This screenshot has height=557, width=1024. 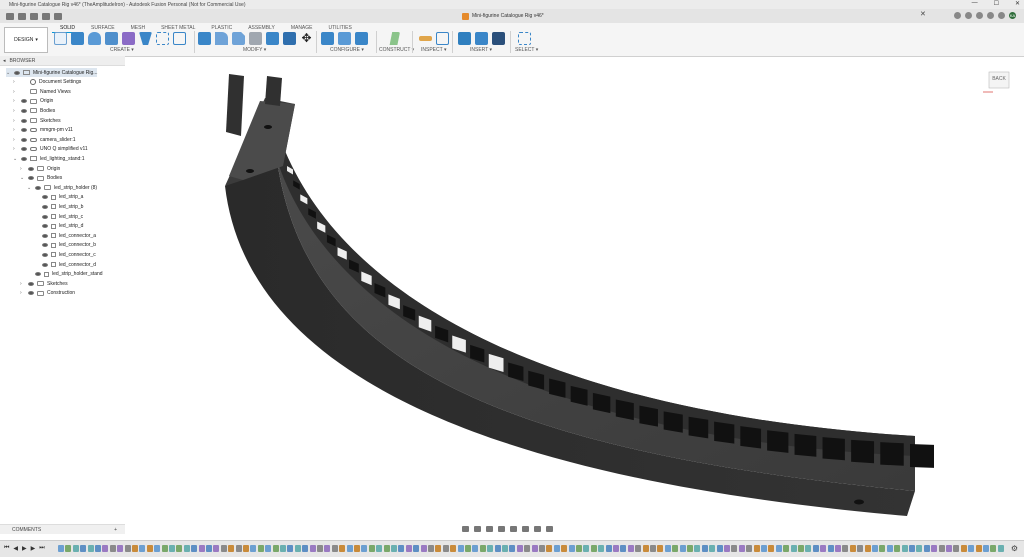 What do you see at coordinates (1017, 3) in the screenshot?
I see `close-button: ✕` at bounding box center [1017, 3].